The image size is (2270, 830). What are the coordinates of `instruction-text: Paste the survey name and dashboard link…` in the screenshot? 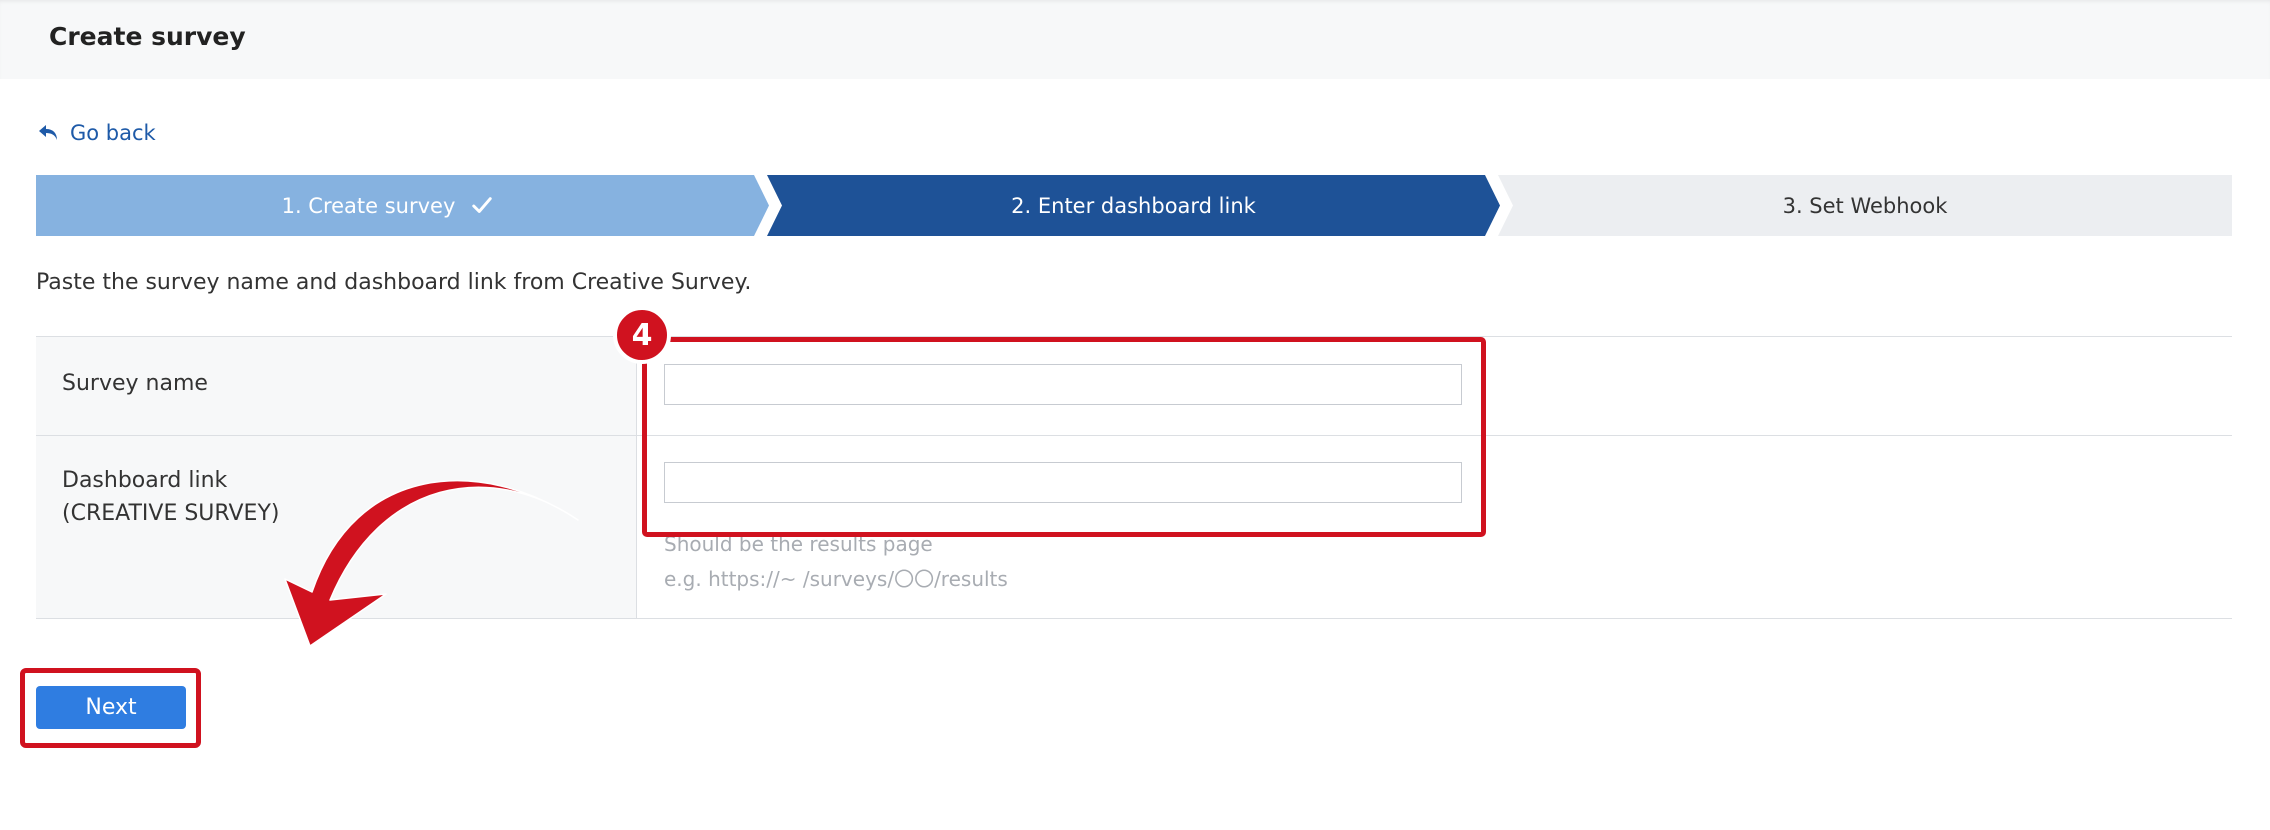 It's located at (394, 282).